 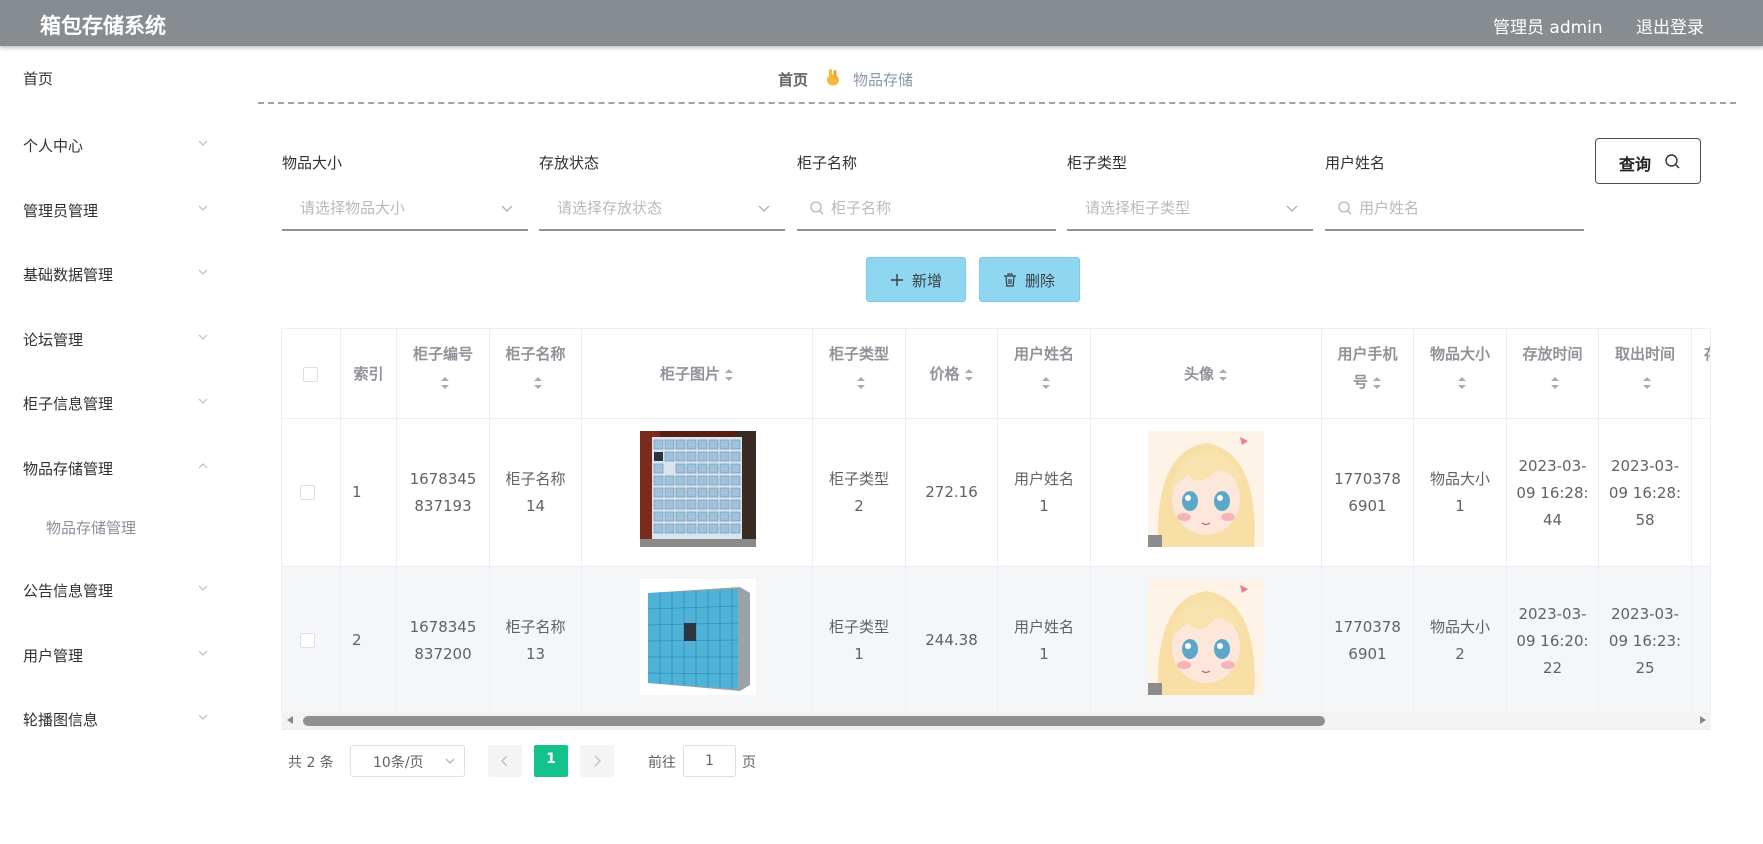 What do you see at coordinates (1644, 354) in the screenshot?
I see `header-take-time-label: 取出时间` at bounding box center [1644, 354].